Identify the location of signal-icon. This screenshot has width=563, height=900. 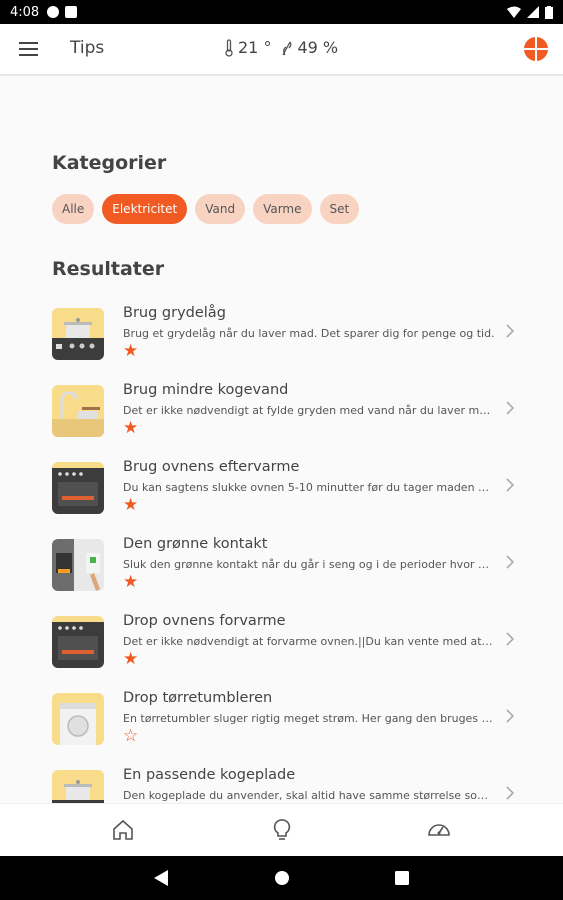
(533, 12).